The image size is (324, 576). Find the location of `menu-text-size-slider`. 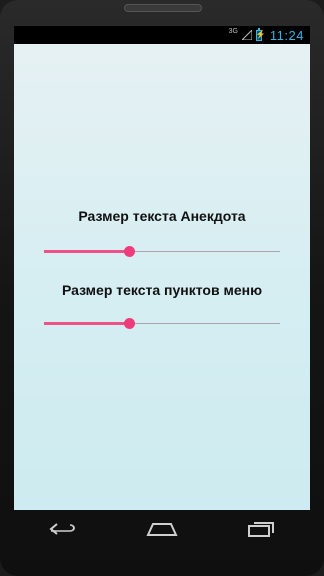

menu-text-size-slider is located at coordinates (162, 324).